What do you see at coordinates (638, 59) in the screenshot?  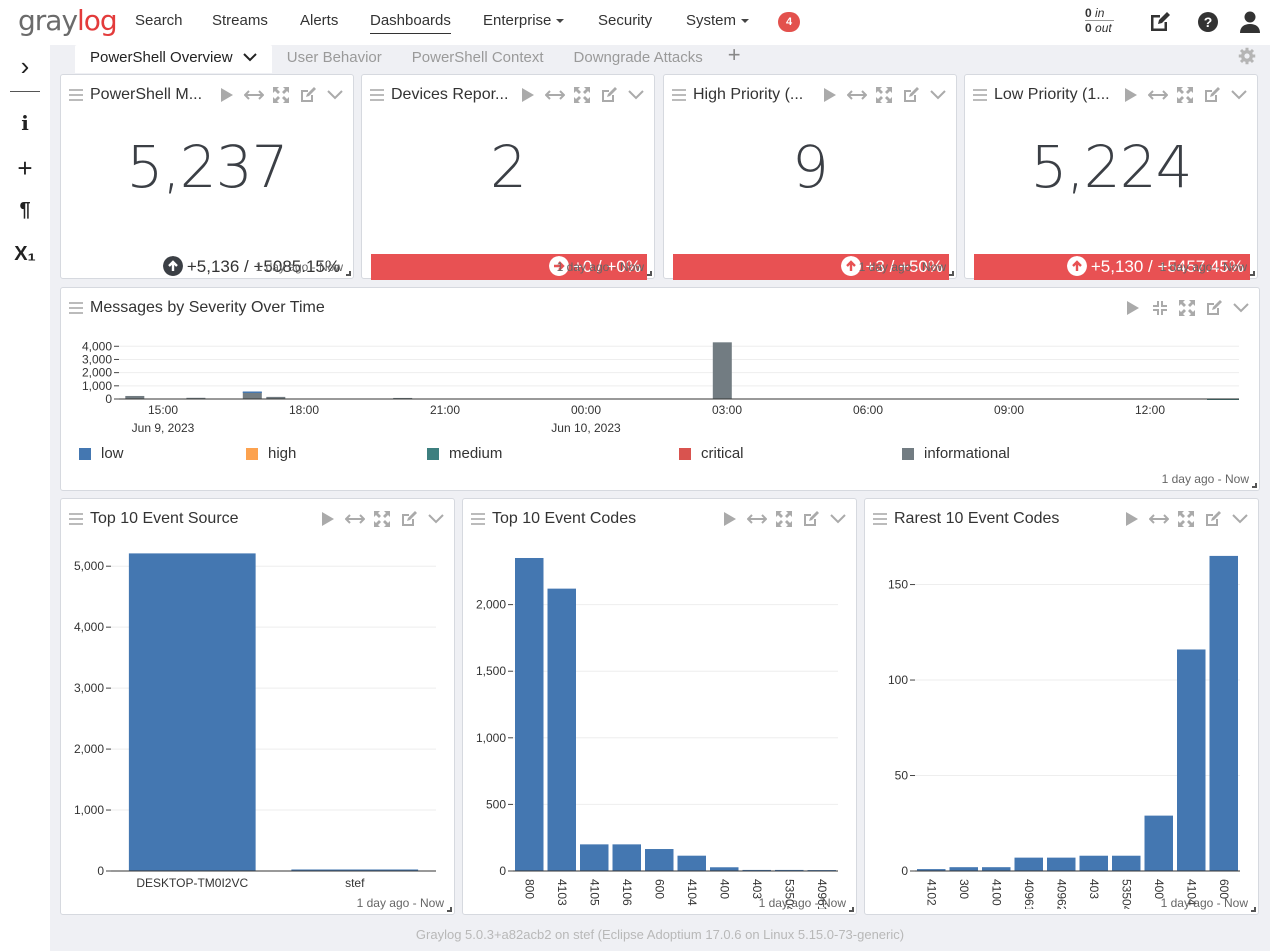 I see `tab-downgrade-attacks: Downgrade Attacks` at bounding box center [638, 59].